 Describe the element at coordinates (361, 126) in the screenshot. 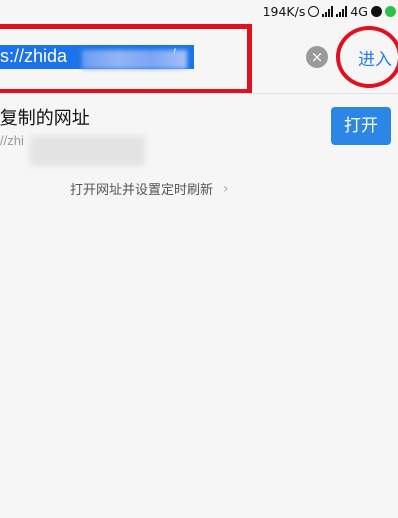

I see `open-button: 打开` at that location.